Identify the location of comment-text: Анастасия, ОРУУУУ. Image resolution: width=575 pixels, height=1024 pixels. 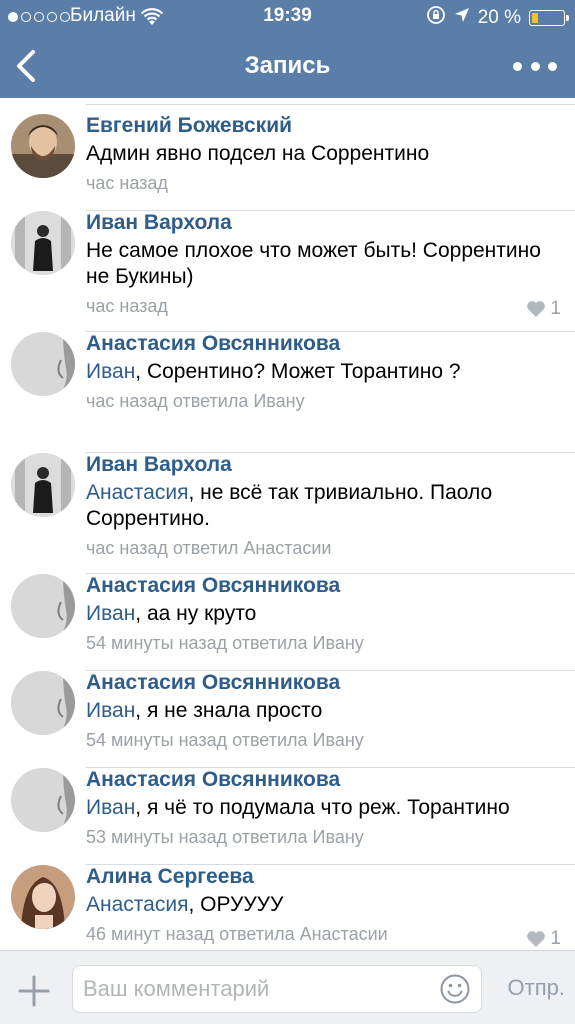
(324, 905).